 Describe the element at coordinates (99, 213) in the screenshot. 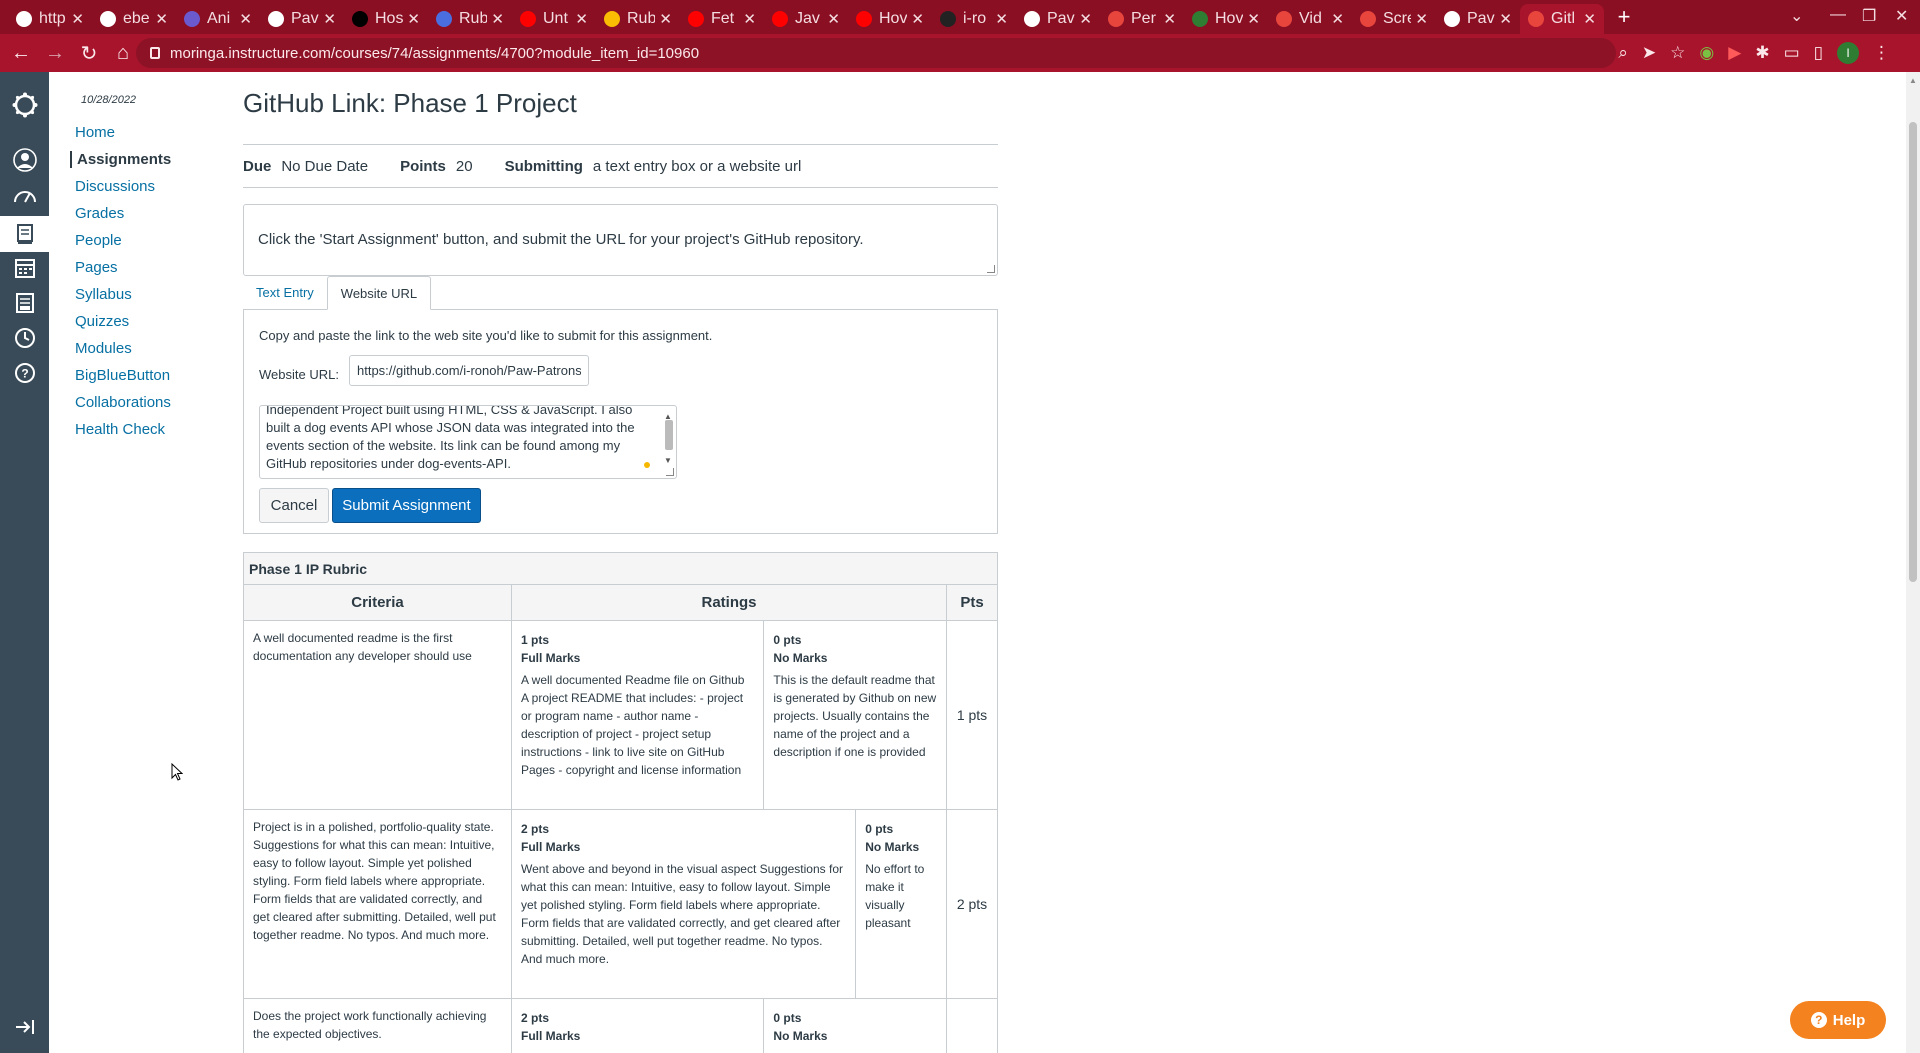

I see `course-nav-grades: Grades` at that location.